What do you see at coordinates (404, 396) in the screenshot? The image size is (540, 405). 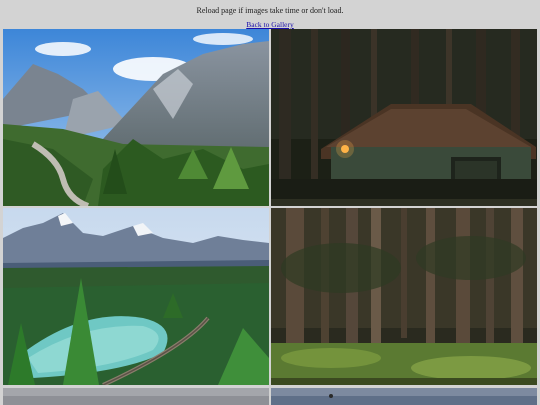 I see `gallery-image-partial-right` at bounding box center [404, 396].